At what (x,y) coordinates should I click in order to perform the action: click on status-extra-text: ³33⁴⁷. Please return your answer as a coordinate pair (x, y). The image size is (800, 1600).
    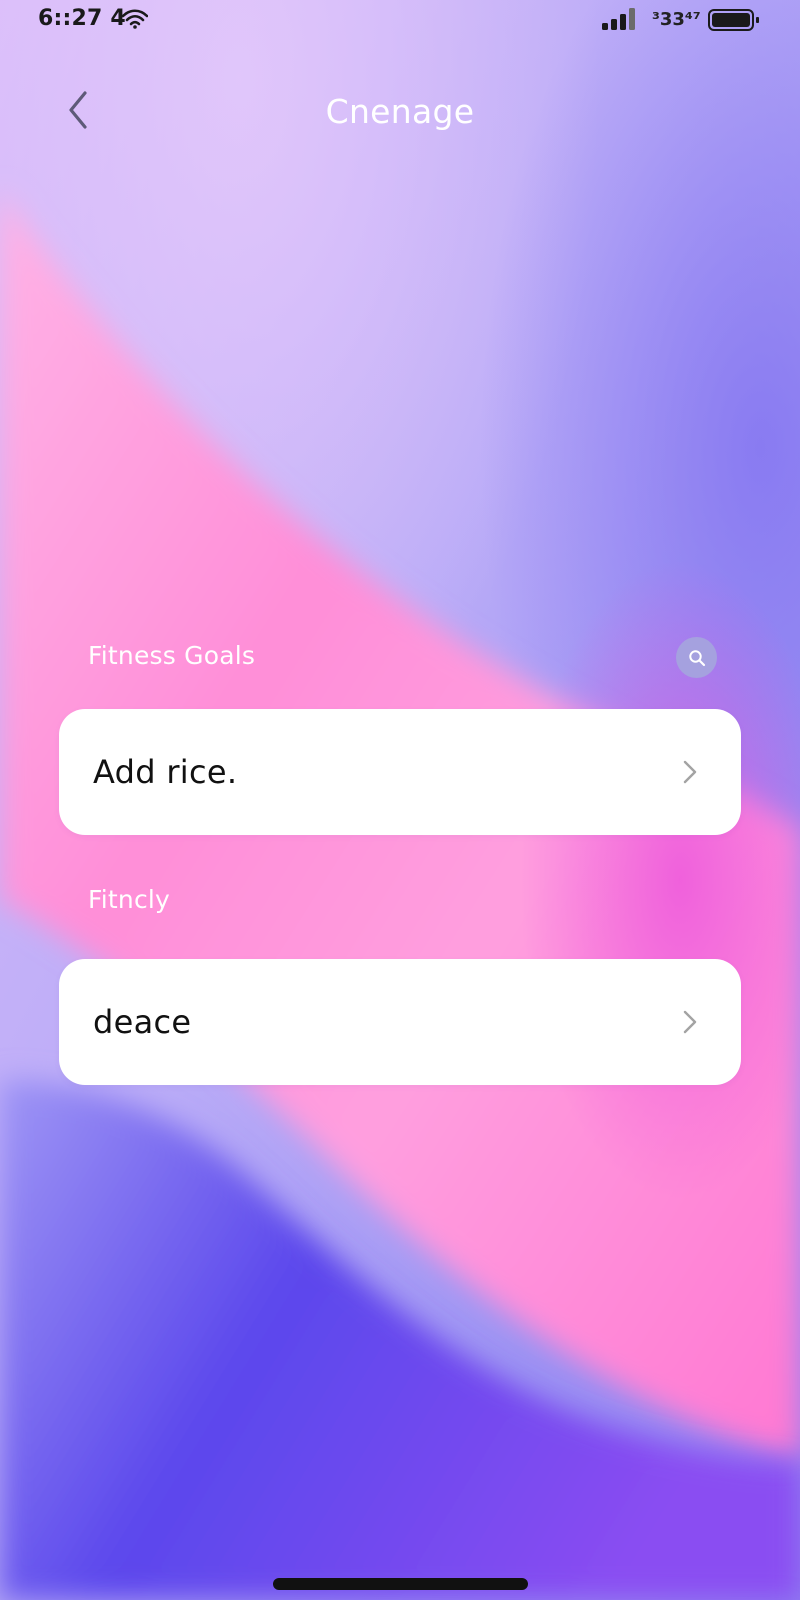
    Looking at the image, I should click on (676, 19).